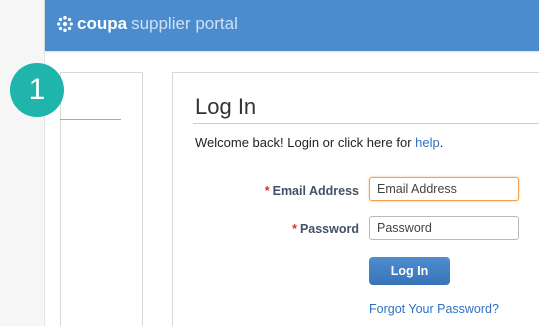 The image size is (539, 326). I want to click on logo-brand-text: coupa, so click(102, 23).